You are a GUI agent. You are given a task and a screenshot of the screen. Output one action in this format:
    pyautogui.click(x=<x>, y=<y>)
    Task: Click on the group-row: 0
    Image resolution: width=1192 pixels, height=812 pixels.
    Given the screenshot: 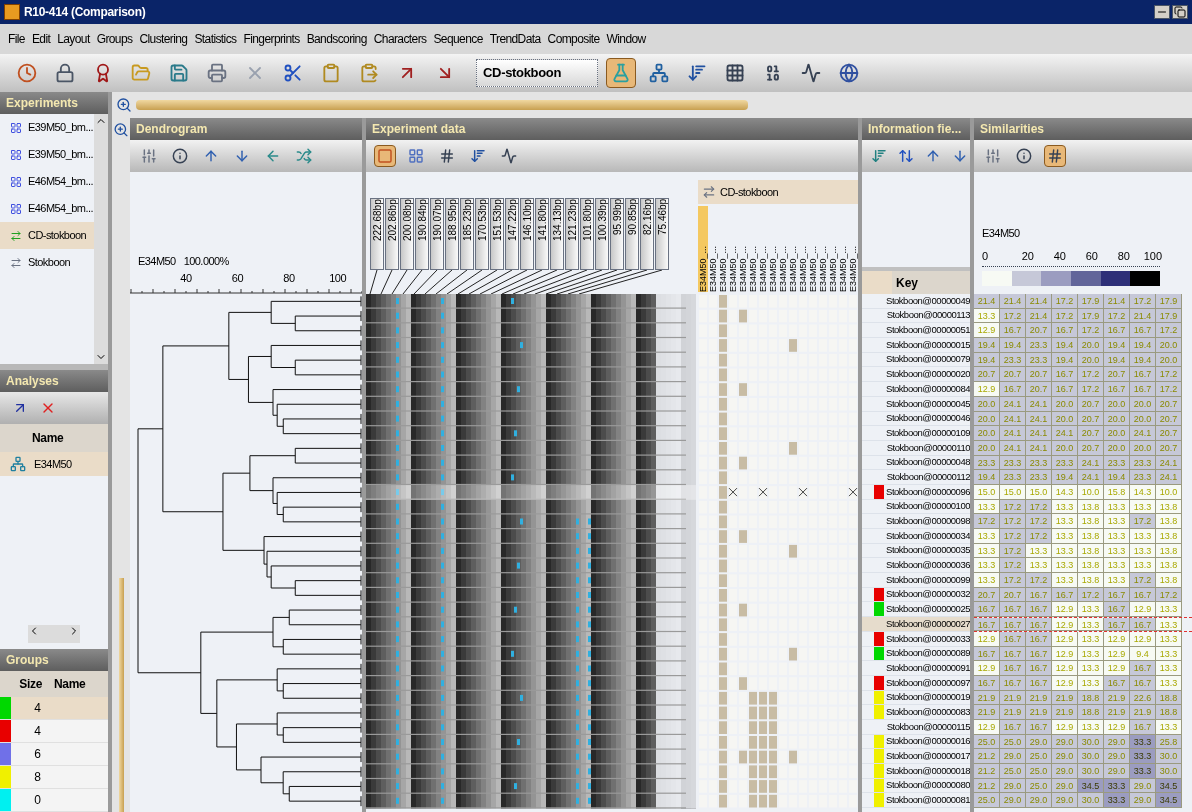 What is the action you would take?
    pyautogui.click(x=54, y=800)
    